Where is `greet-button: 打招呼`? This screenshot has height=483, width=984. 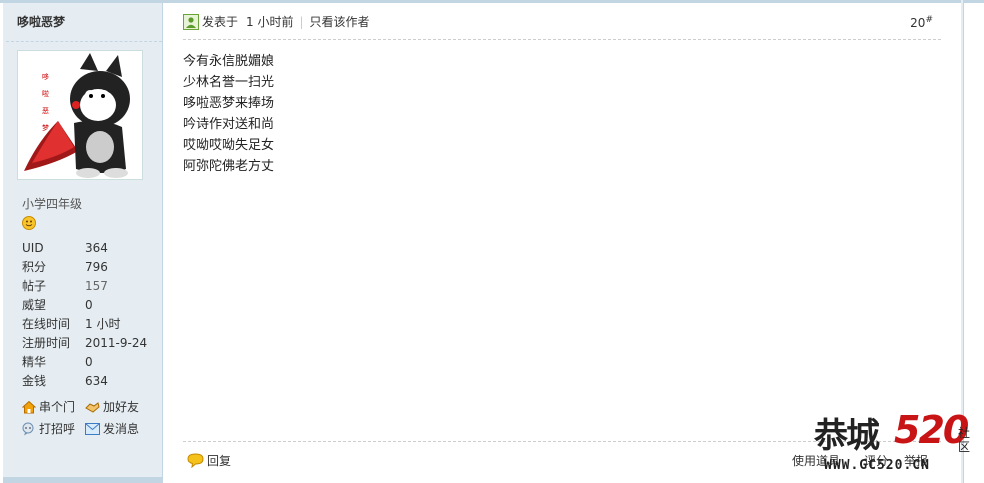
greet-button: 打招呼 is located at coordinates (48, 428).